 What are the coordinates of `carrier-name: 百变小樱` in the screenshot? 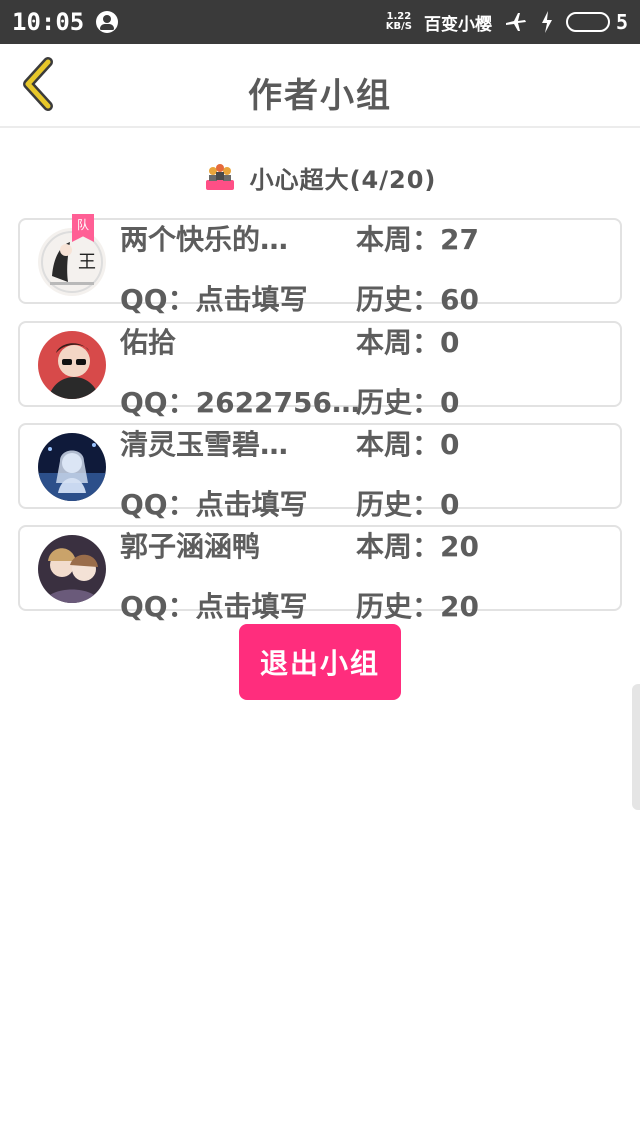 It's located at (457, 24).